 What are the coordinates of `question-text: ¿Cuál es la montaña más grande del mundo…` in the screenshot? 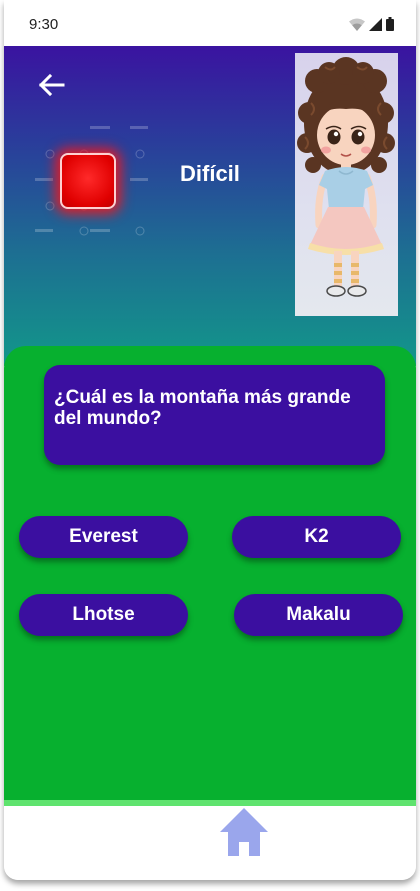 It's located at (202, 408).